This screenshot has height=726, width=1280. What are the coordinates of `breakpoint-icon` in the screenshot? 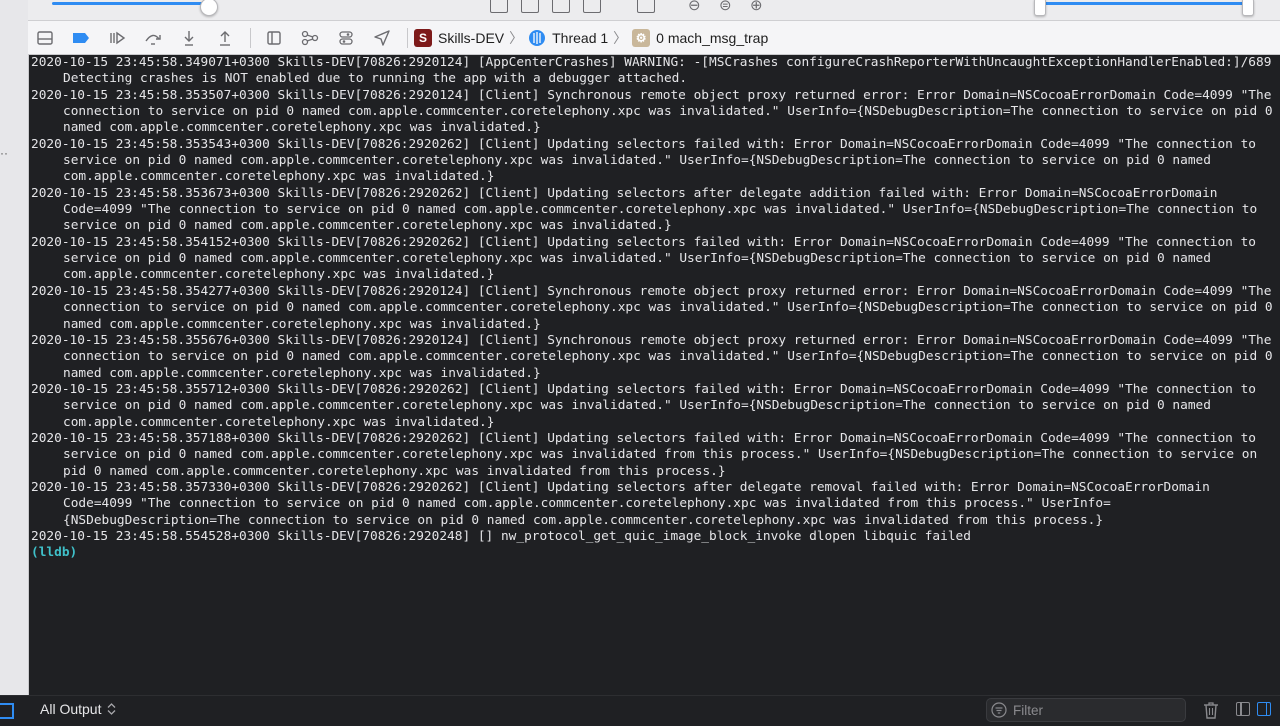 It's located at (81, 37).